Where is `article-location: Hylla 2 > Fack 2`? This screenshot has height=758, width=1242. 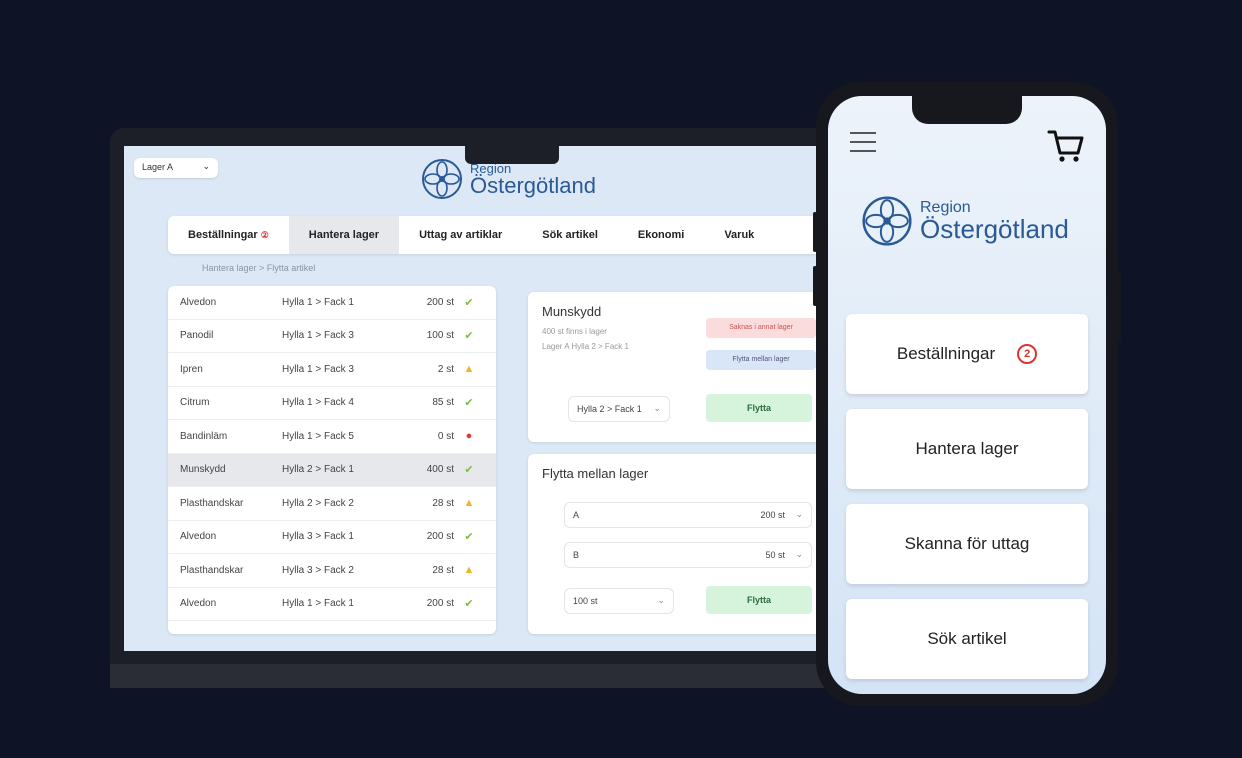 article-location: Hylla 2 > Fack 2 is located at coordinates (318, 503).